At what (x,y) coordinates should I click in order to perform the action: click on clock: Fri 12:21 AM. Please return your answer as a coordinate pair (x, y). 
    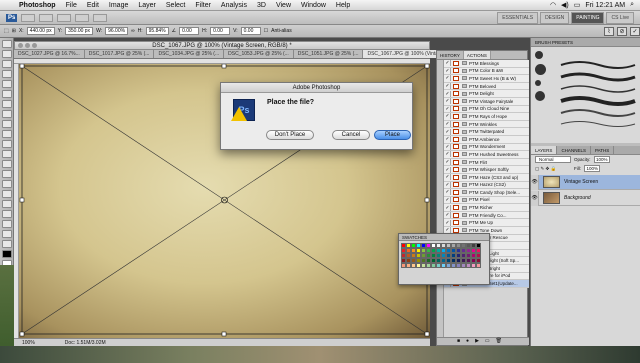
    Looking at the image, I should click on (605, 5).